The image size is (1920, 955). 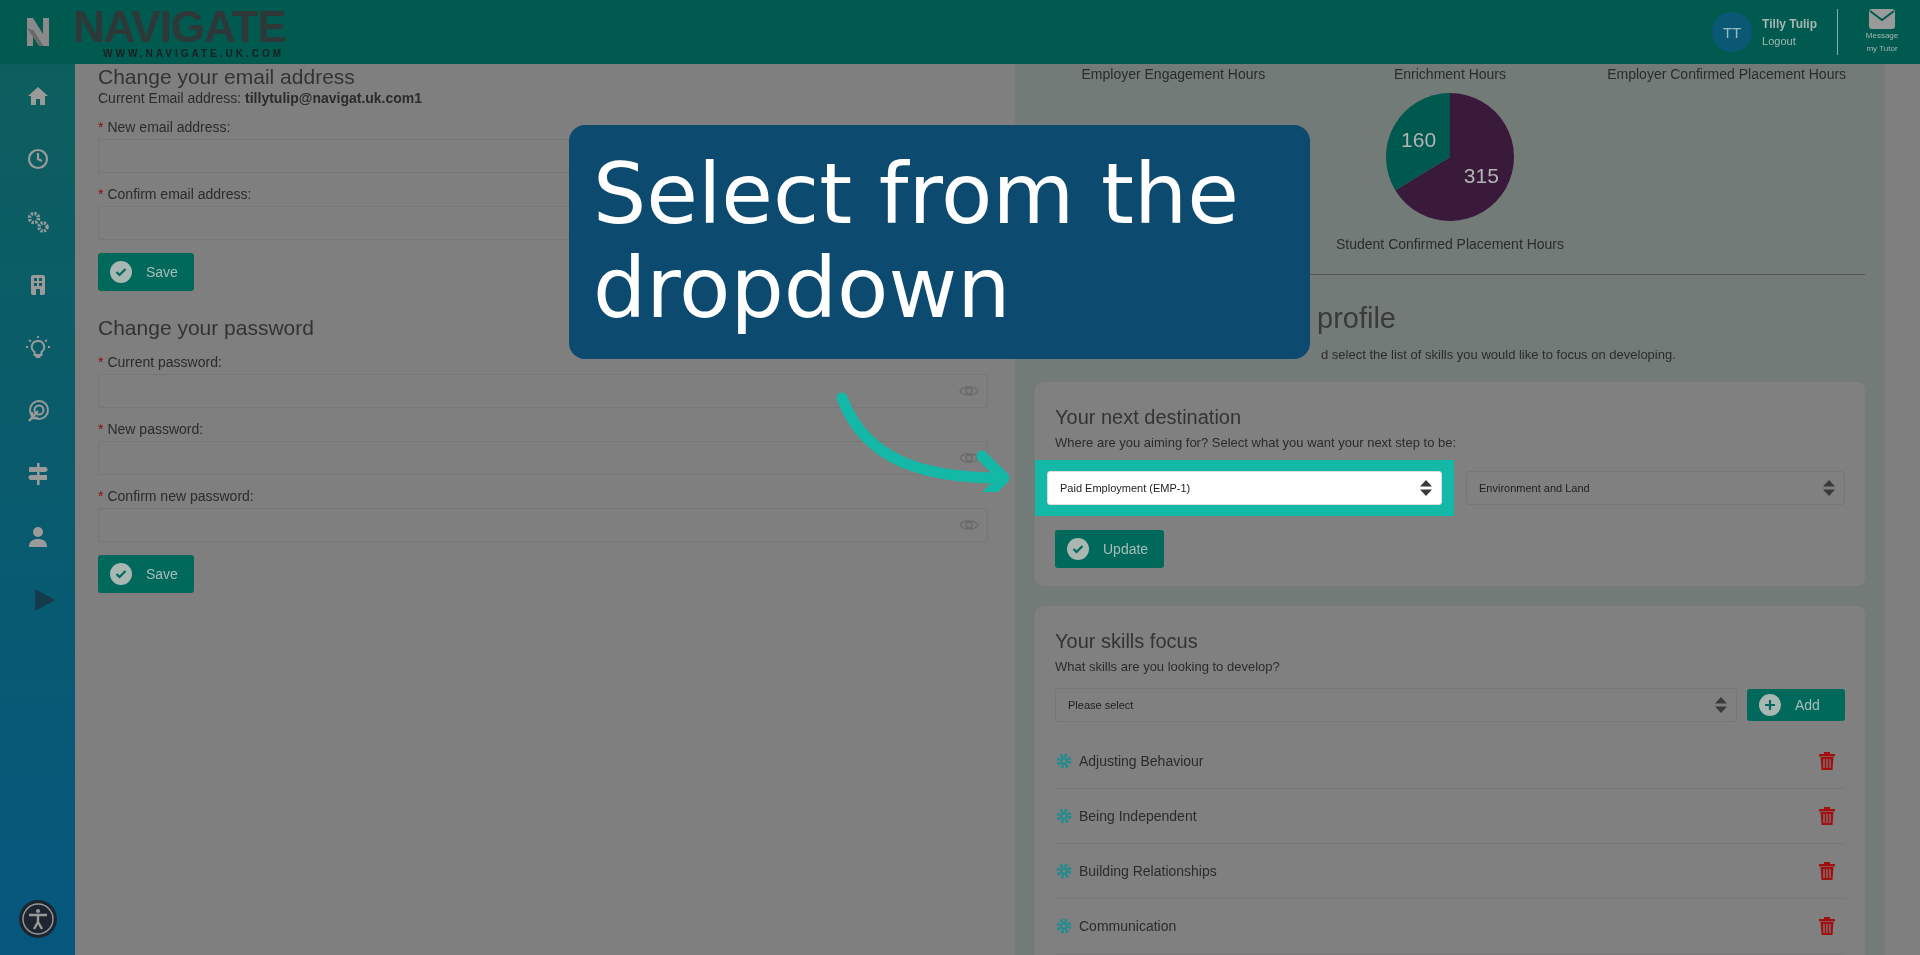 I want to click on logout-link: Logout, so click(x=1789, y=41).